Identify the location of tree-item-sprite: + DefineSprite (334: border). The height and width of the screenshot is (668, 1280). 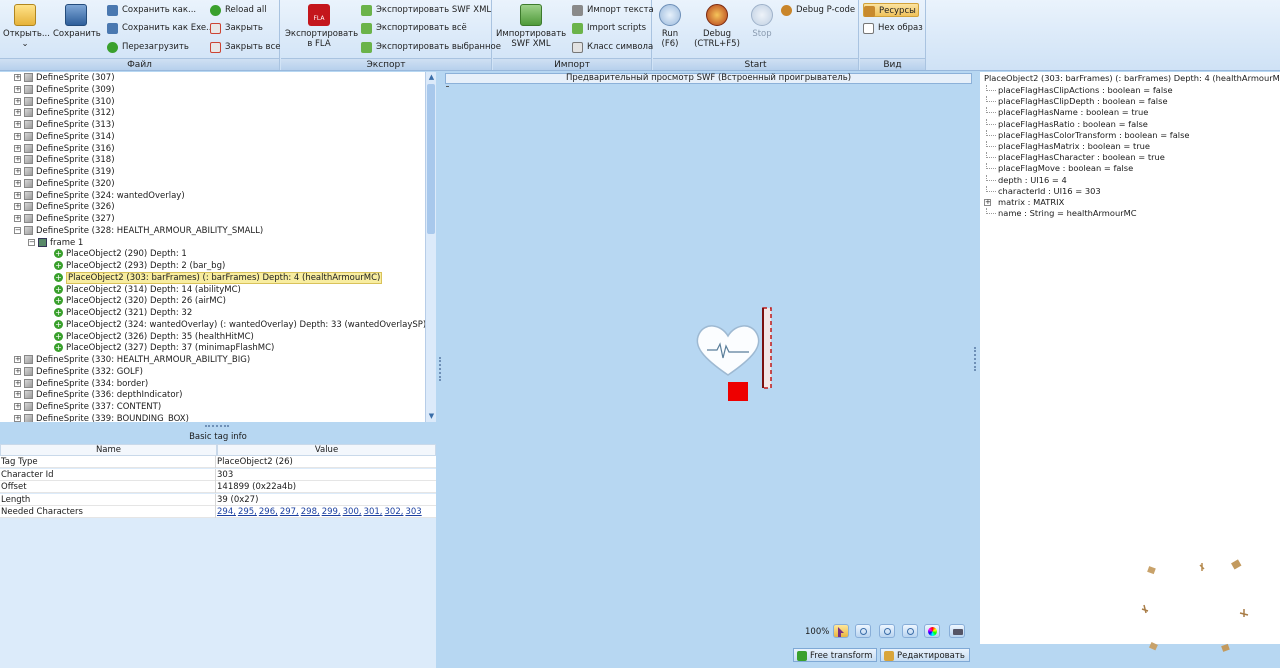
(81, 384).